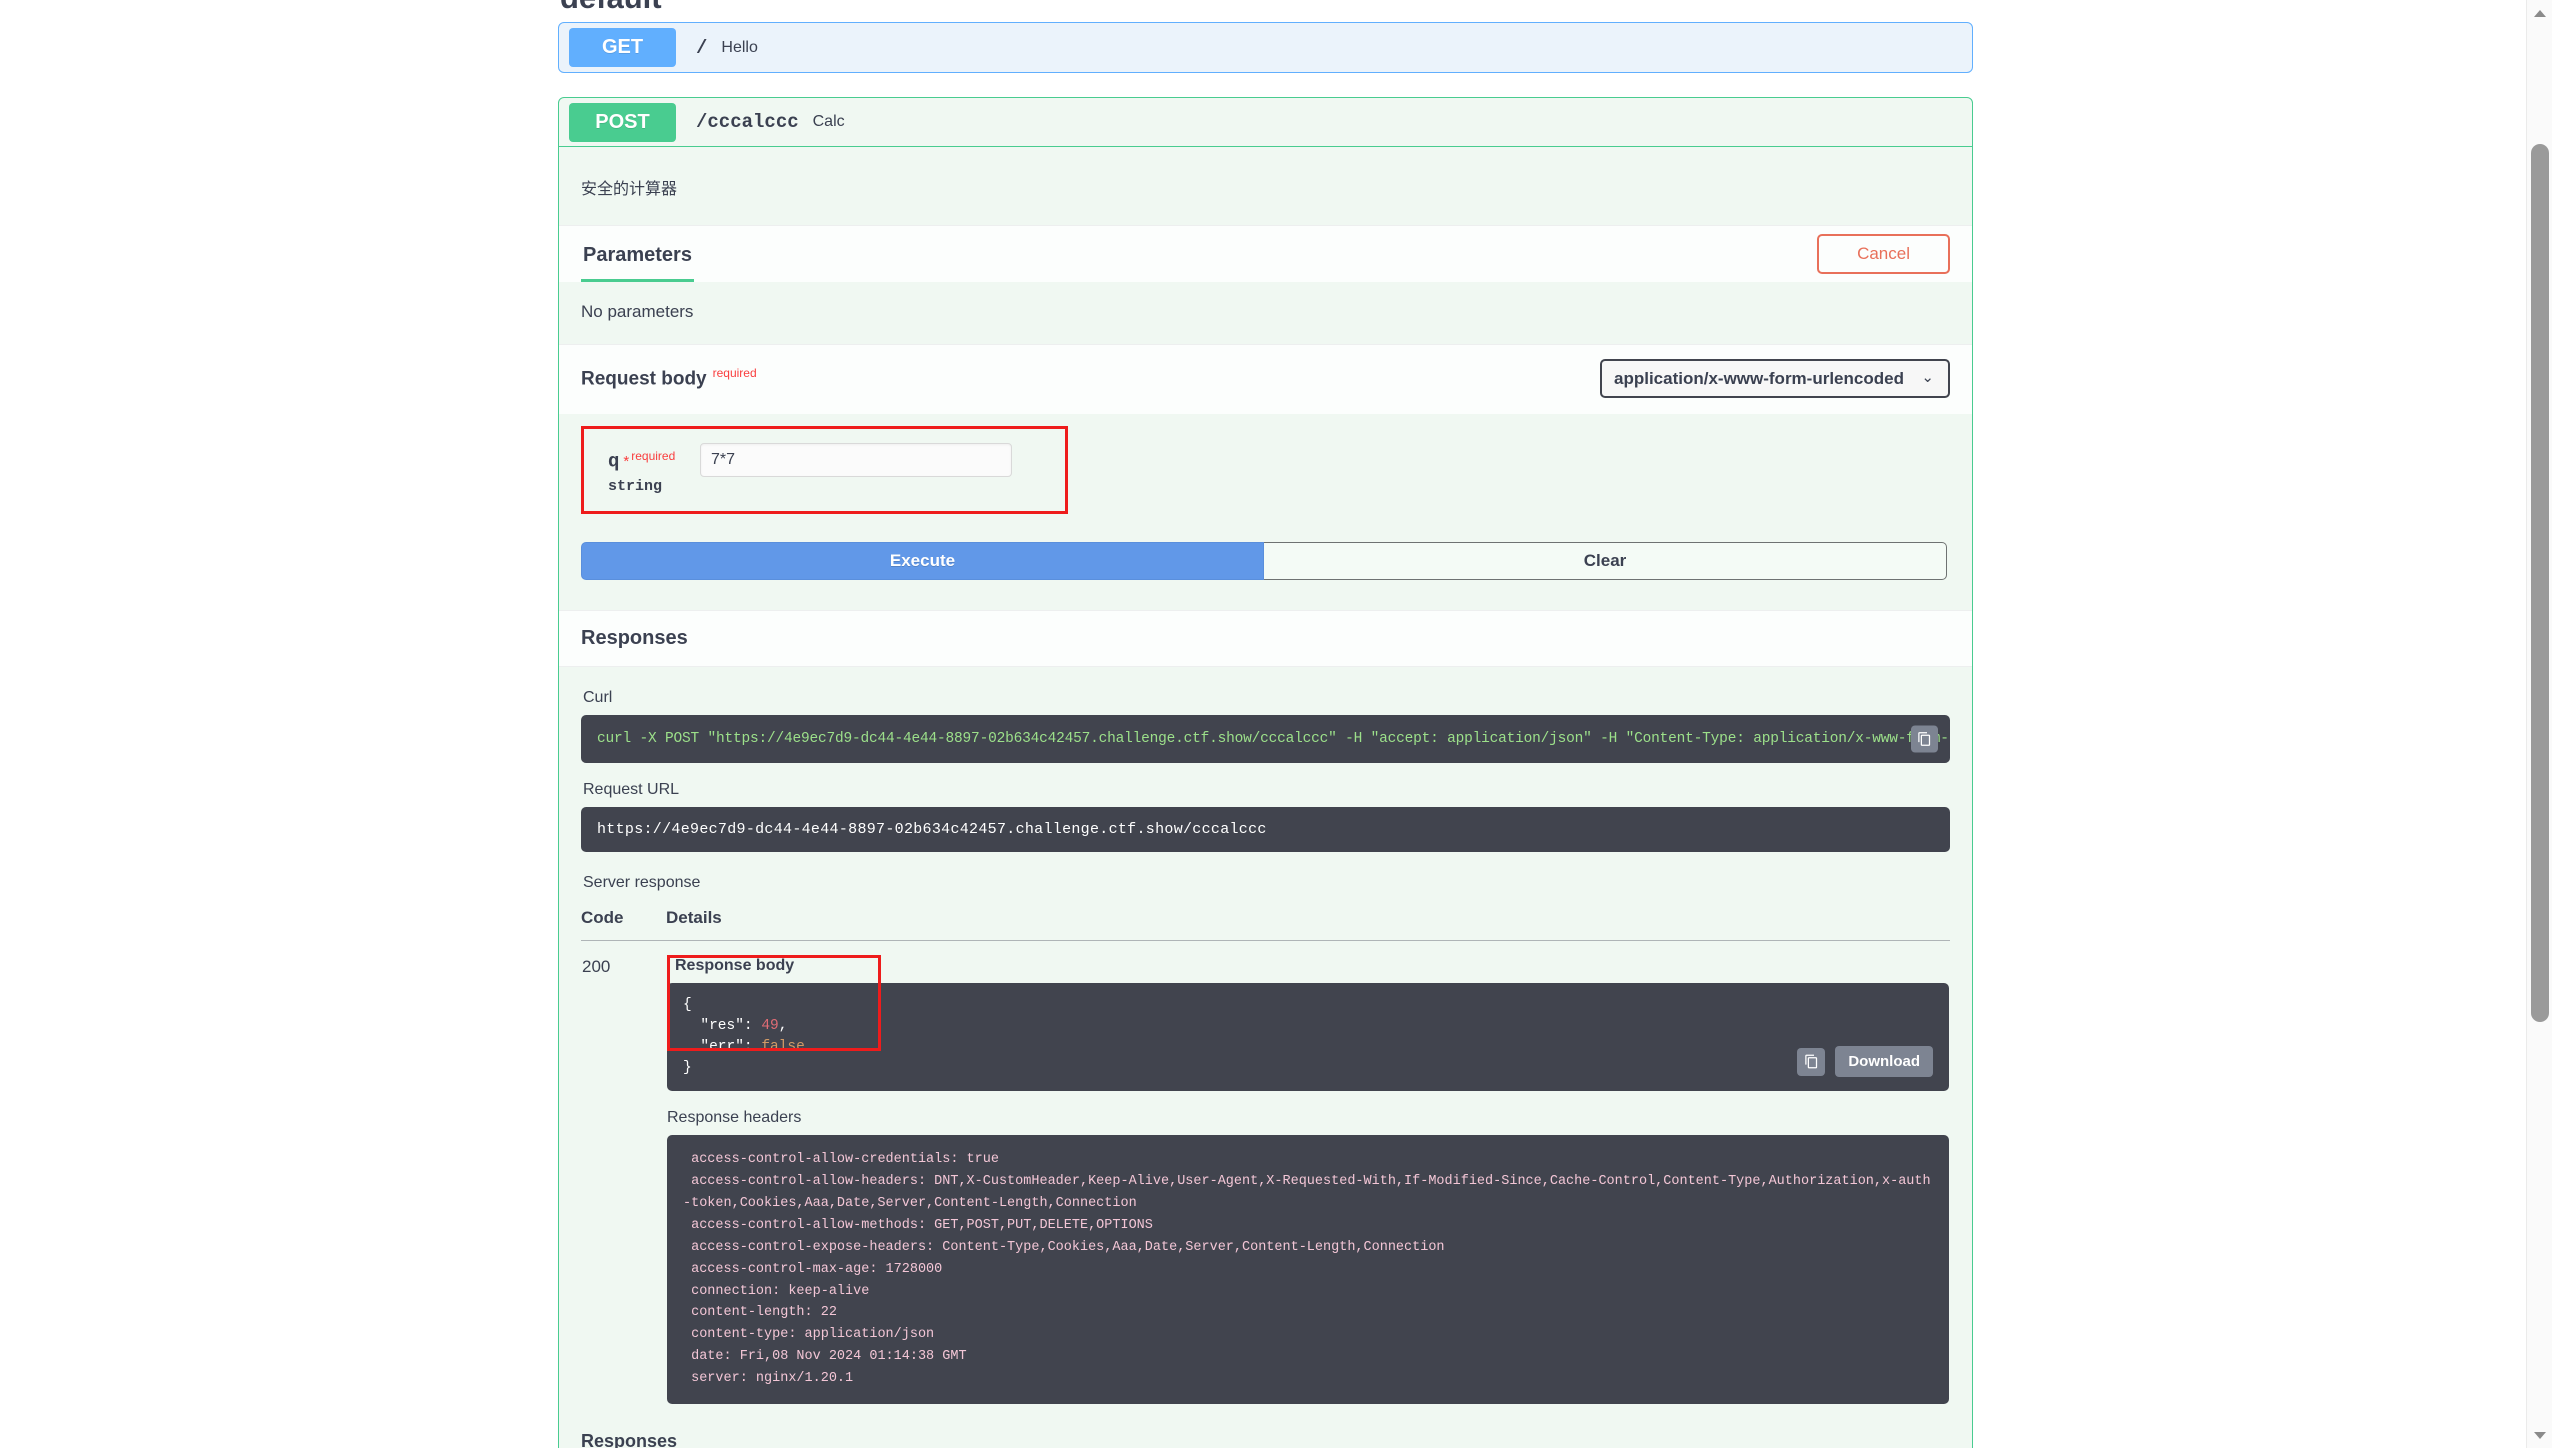 The width and height of the screenshot is (2552, 1448). Describe the element at coordinates (635, 487) in the screenshot. I see `parameter-type: string` at that location.